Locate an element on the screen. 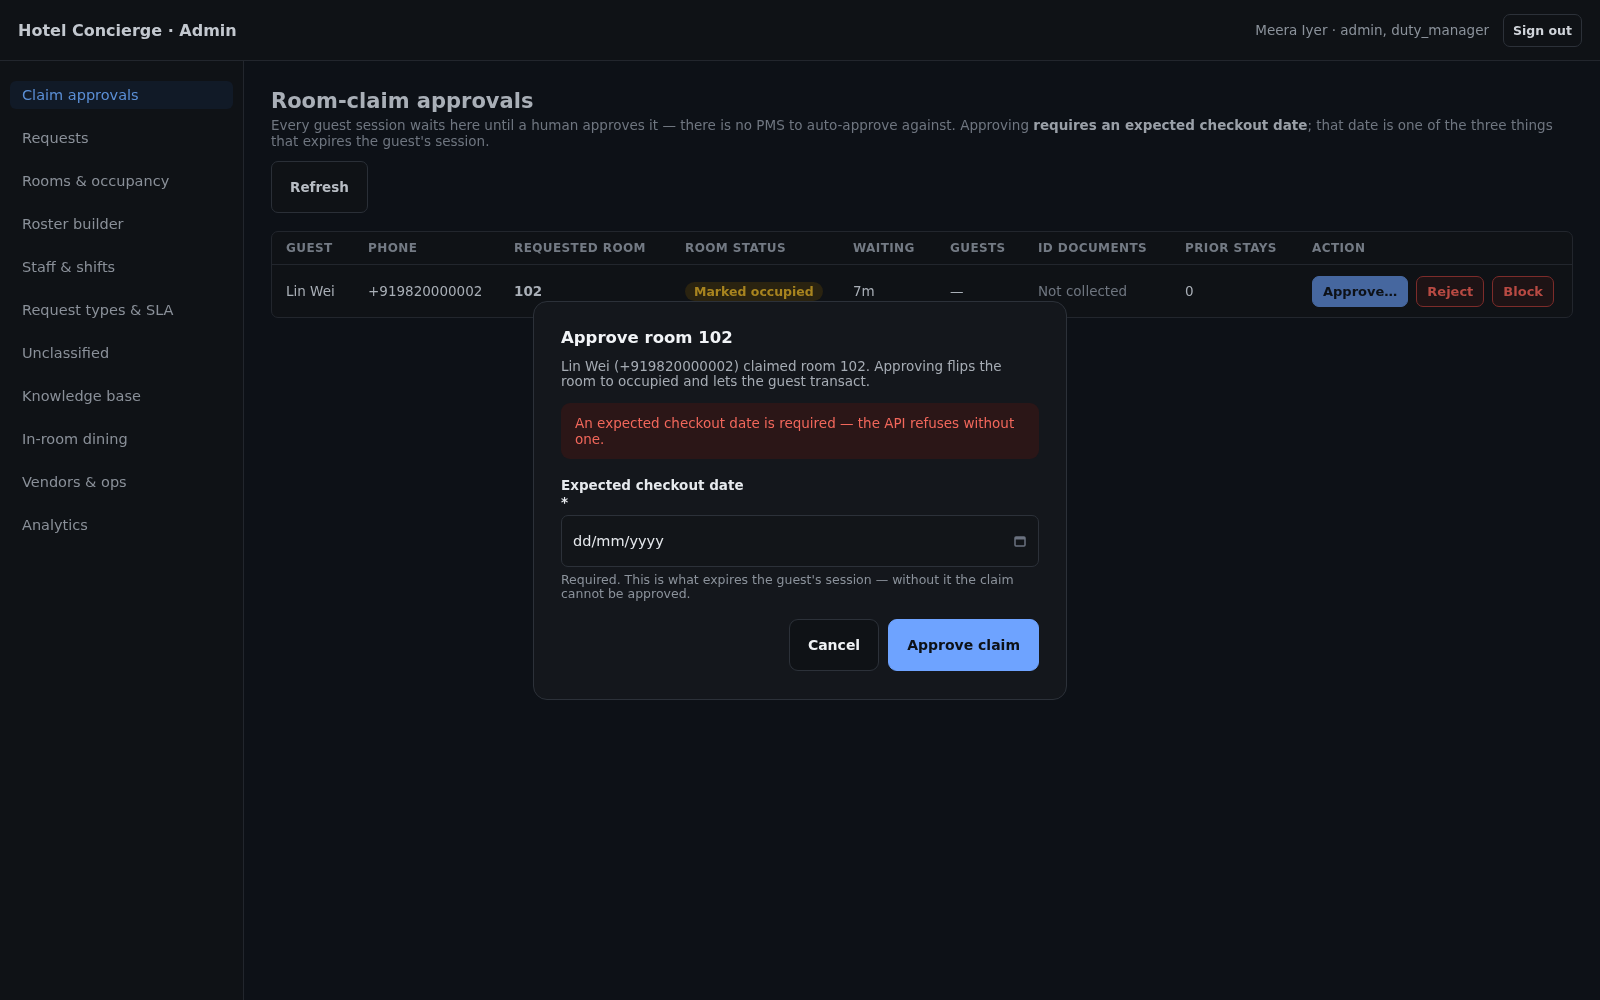 This screenshot has height=1000, width=1600. app-title: Hotel Concierge · Admin is located at coordinates (127, 30).